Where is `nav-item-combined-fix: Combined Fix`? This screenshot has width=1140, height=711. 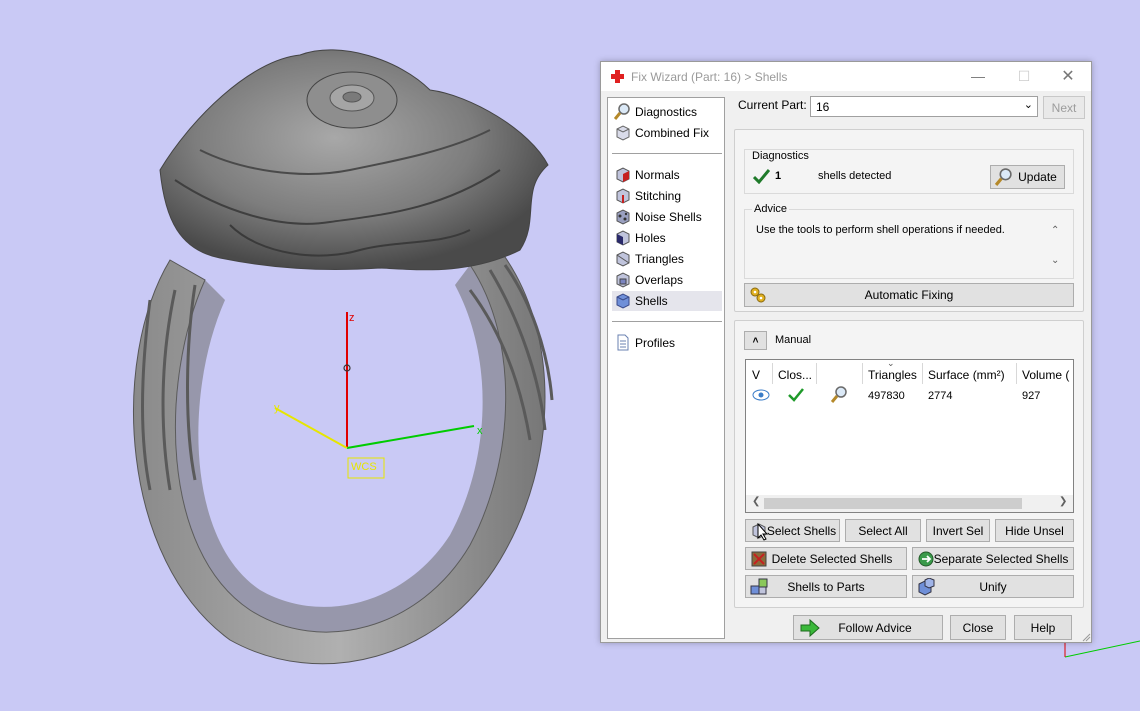 nav-item-combined-fix: Combined Fix is located at coordinates (667, 133).